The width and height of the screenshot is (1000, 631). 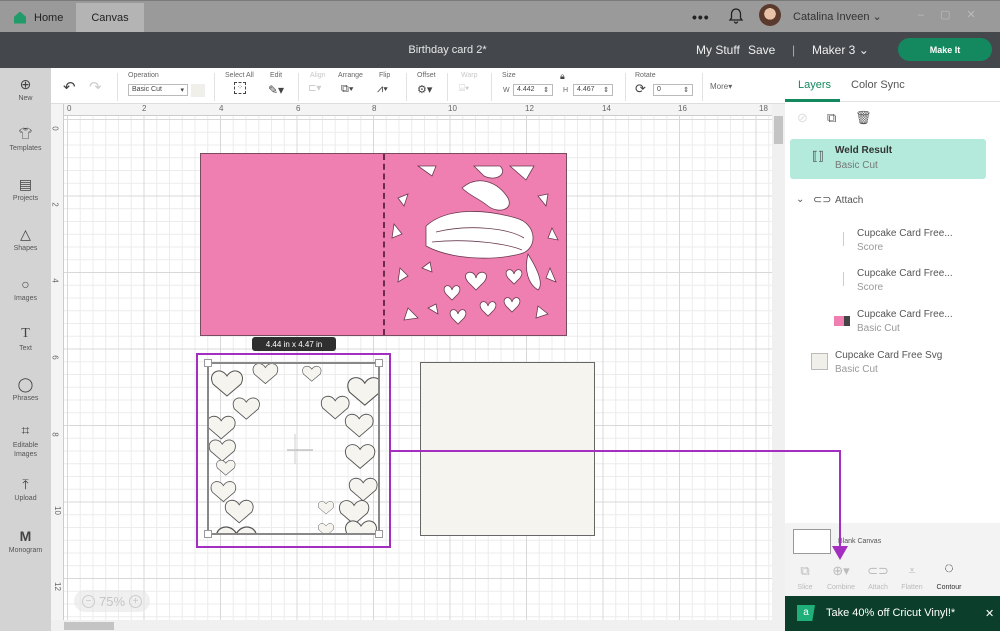 I want to click on hide-layer-icon: ⊘, so click(x=802, y=118).